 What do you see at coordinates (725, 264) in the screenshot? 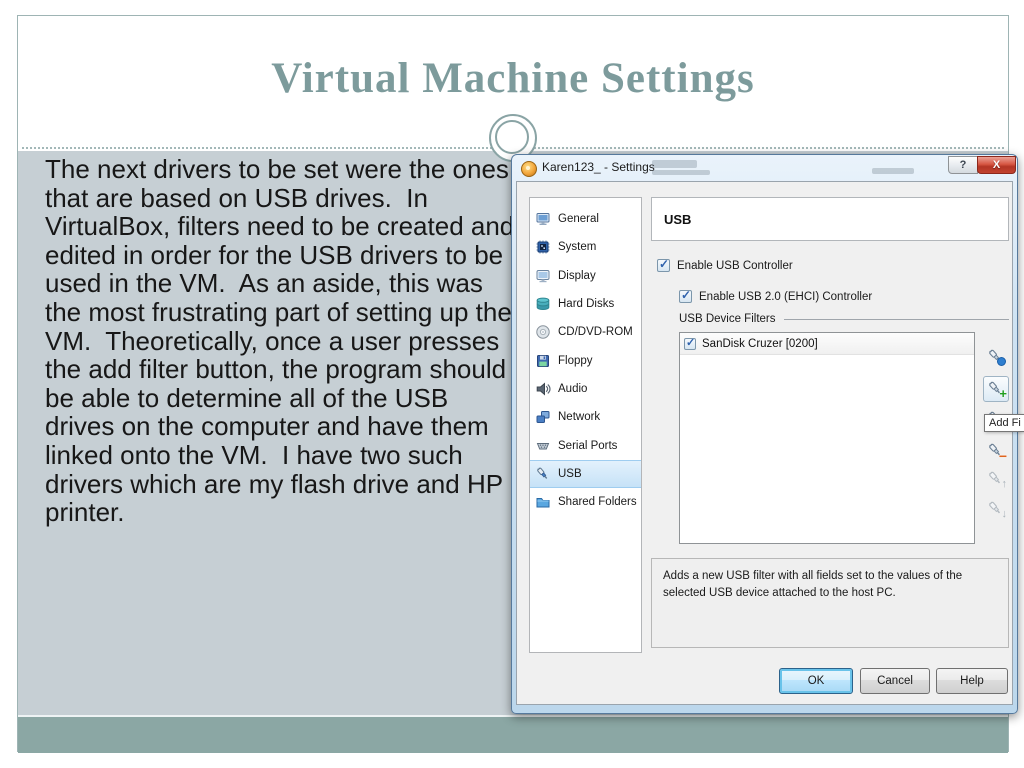
I see `enable-usb-checkbox: Enable USB Controller` at bounding box center [725, 264].